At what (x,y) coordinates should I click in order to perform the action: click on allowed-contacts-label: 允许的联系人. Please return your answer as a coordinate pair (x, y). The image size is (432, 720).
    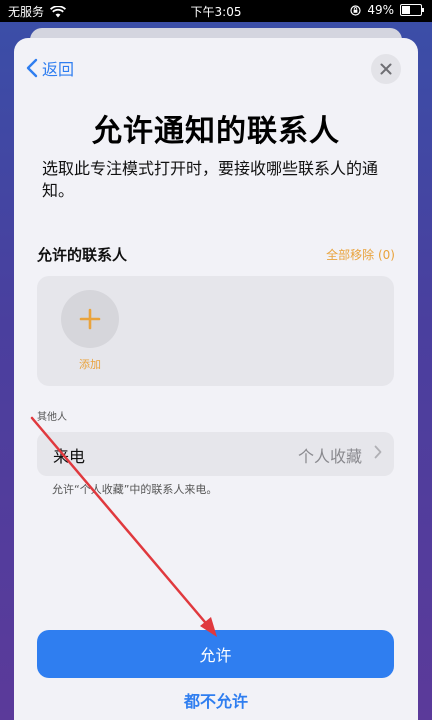
    Looking at the image, I should click on (82, 255).